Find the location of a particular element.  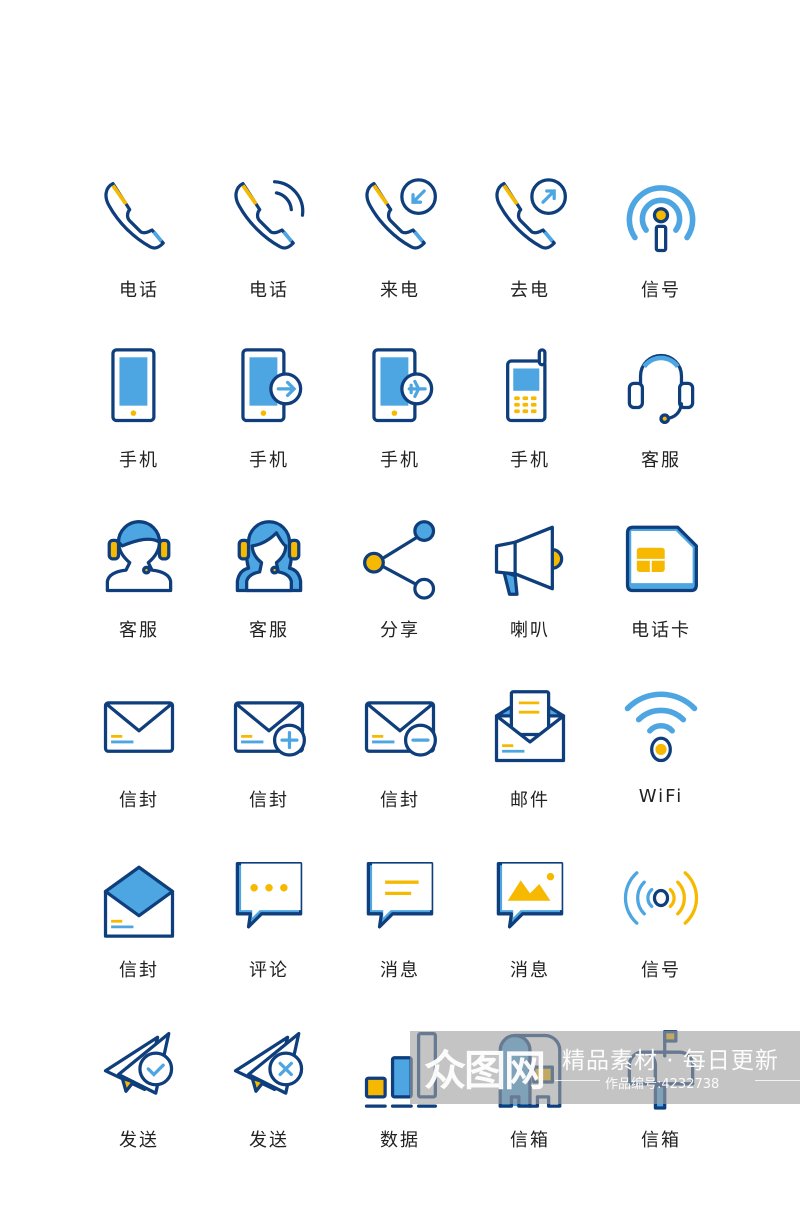

open-mail-letter-icon is located at coordinates (530, 726).